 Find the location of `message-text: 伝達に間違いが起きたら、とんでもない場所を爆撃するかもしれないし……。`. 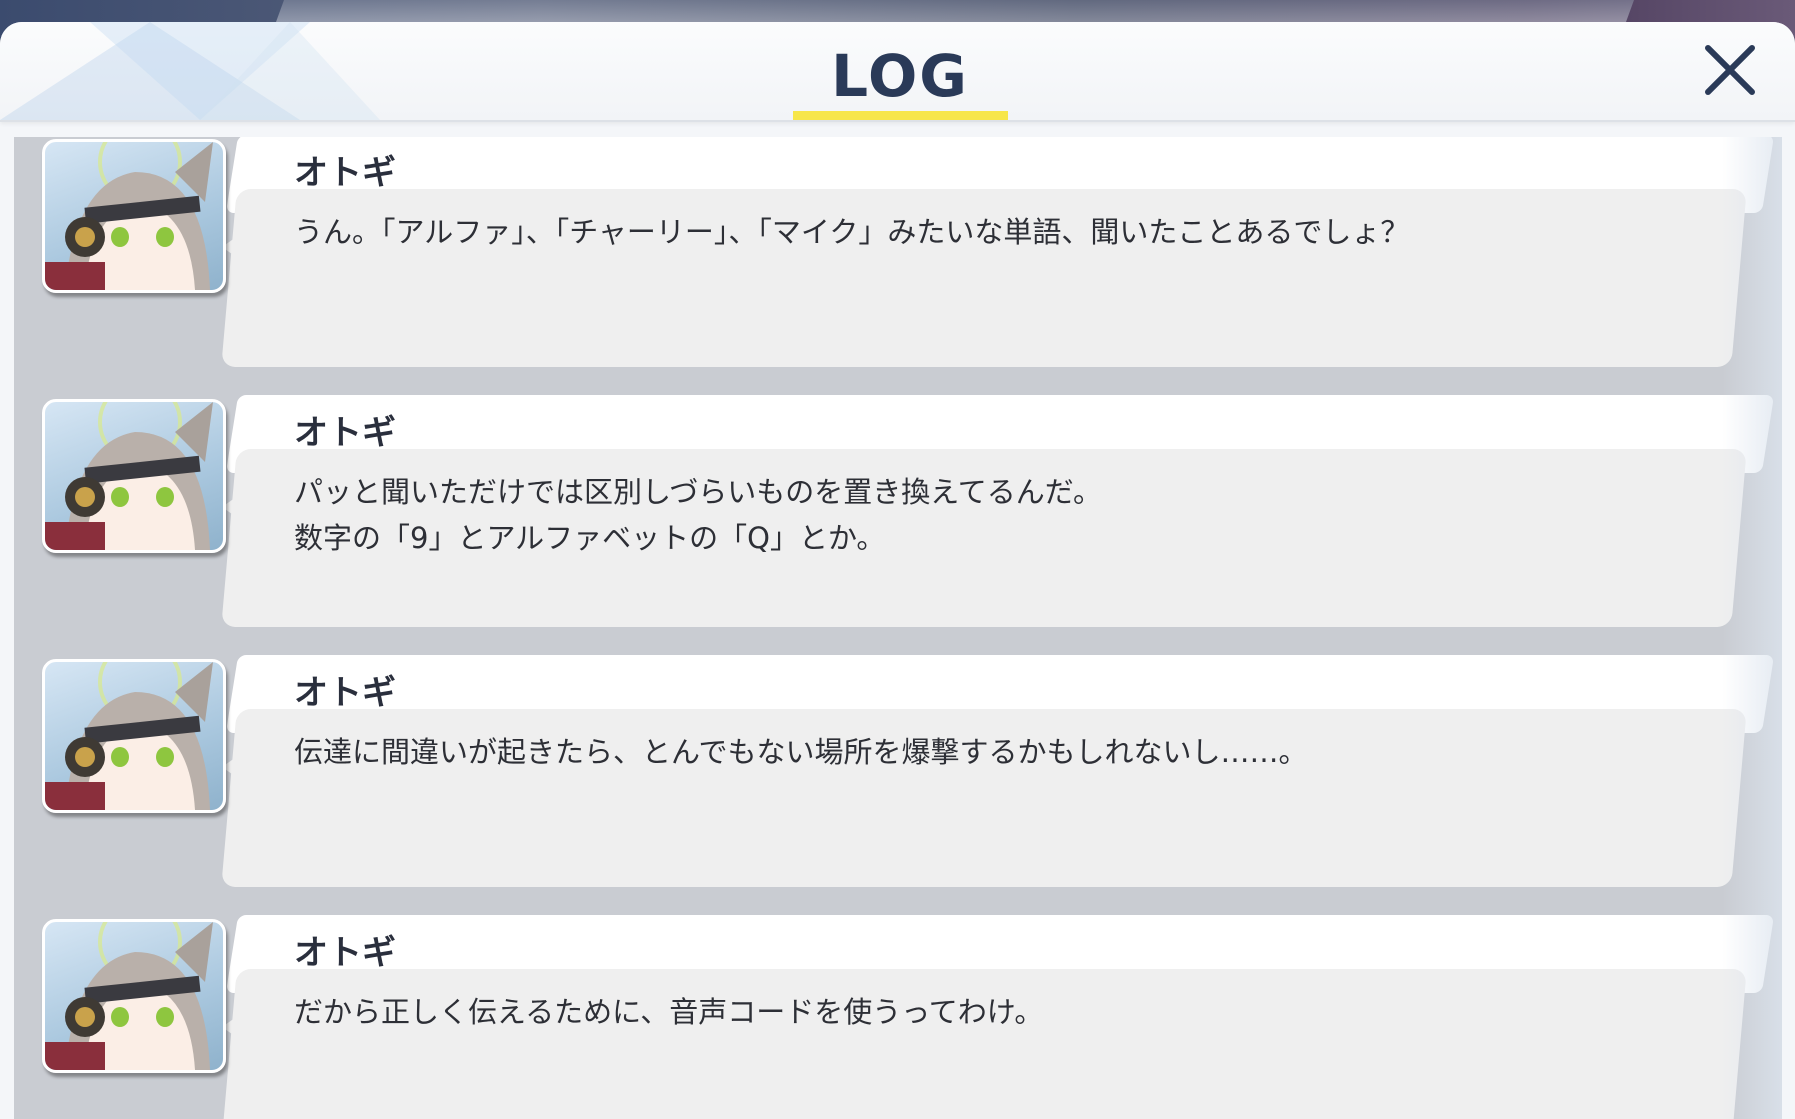

message-text: 伝達に間違いが起きたら、とんでもない場所を爆撃するかもしれないし……。 is located at coordinates (801, 752).